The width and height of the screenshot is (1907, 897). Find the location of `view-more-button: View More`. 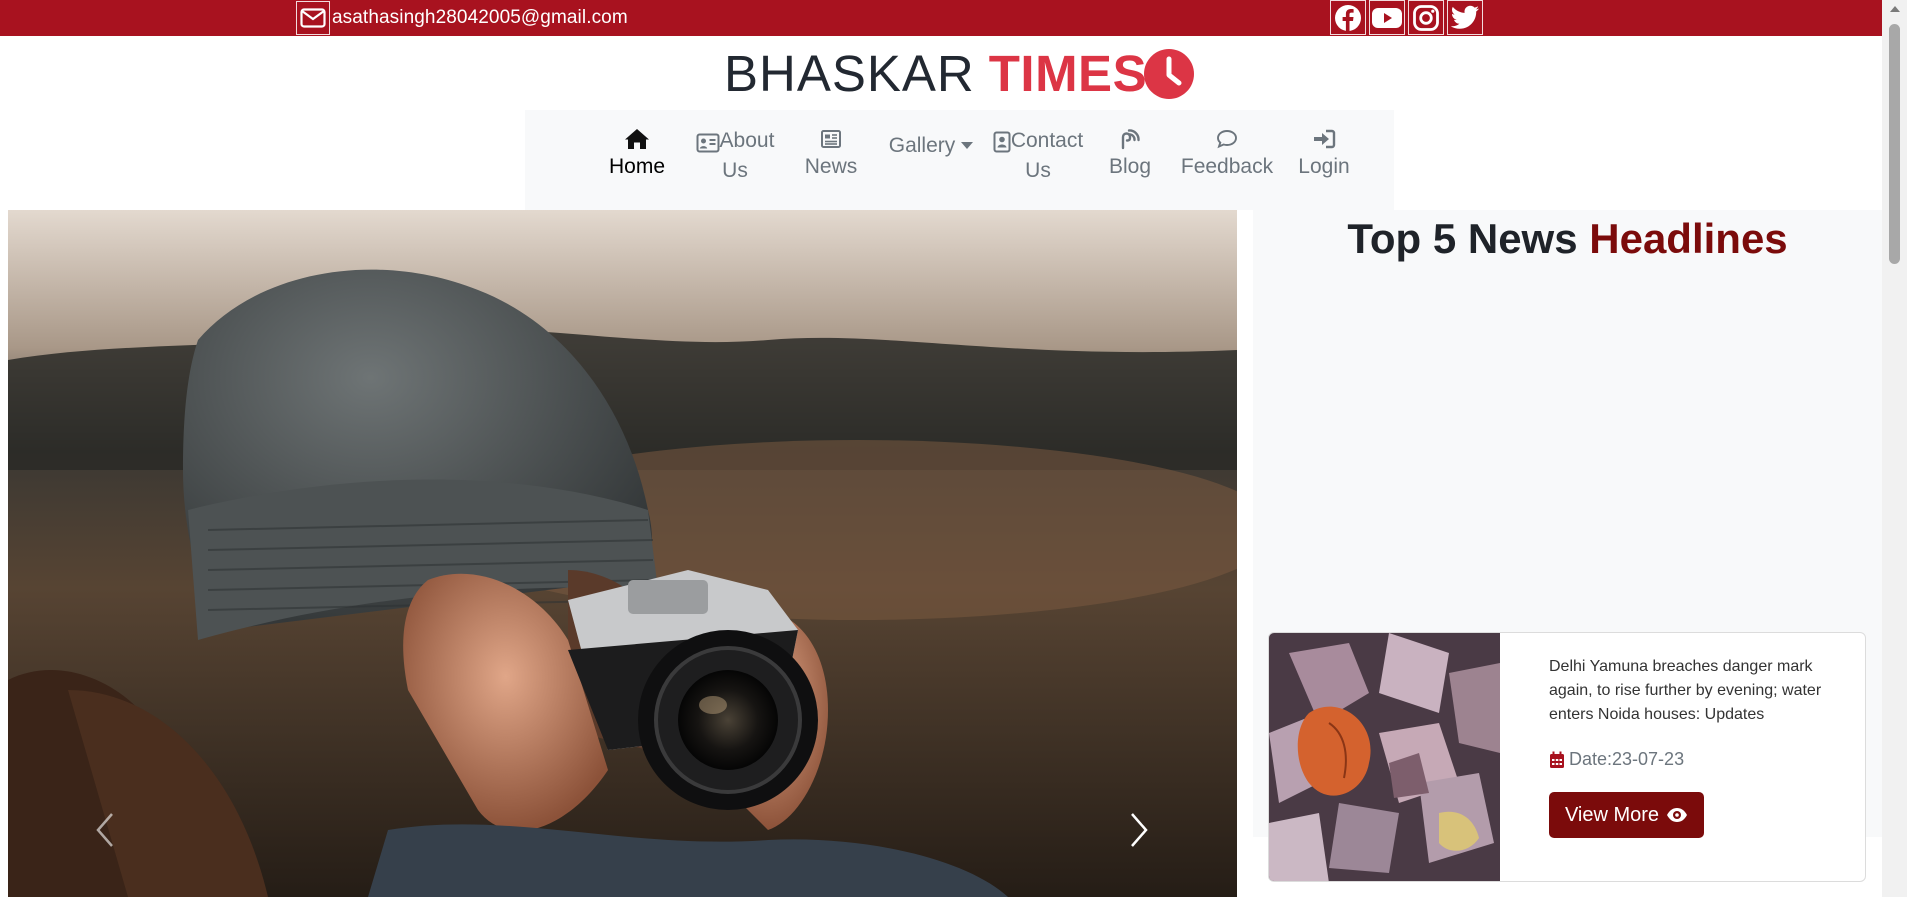

view-more-button: View More is located at coordinates (1626, 815).